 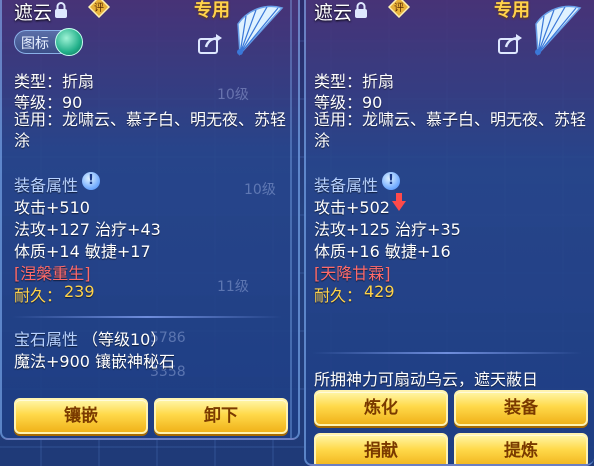 I want to click on stat-decrease-arrow-icon, so click(x=399, y=202).